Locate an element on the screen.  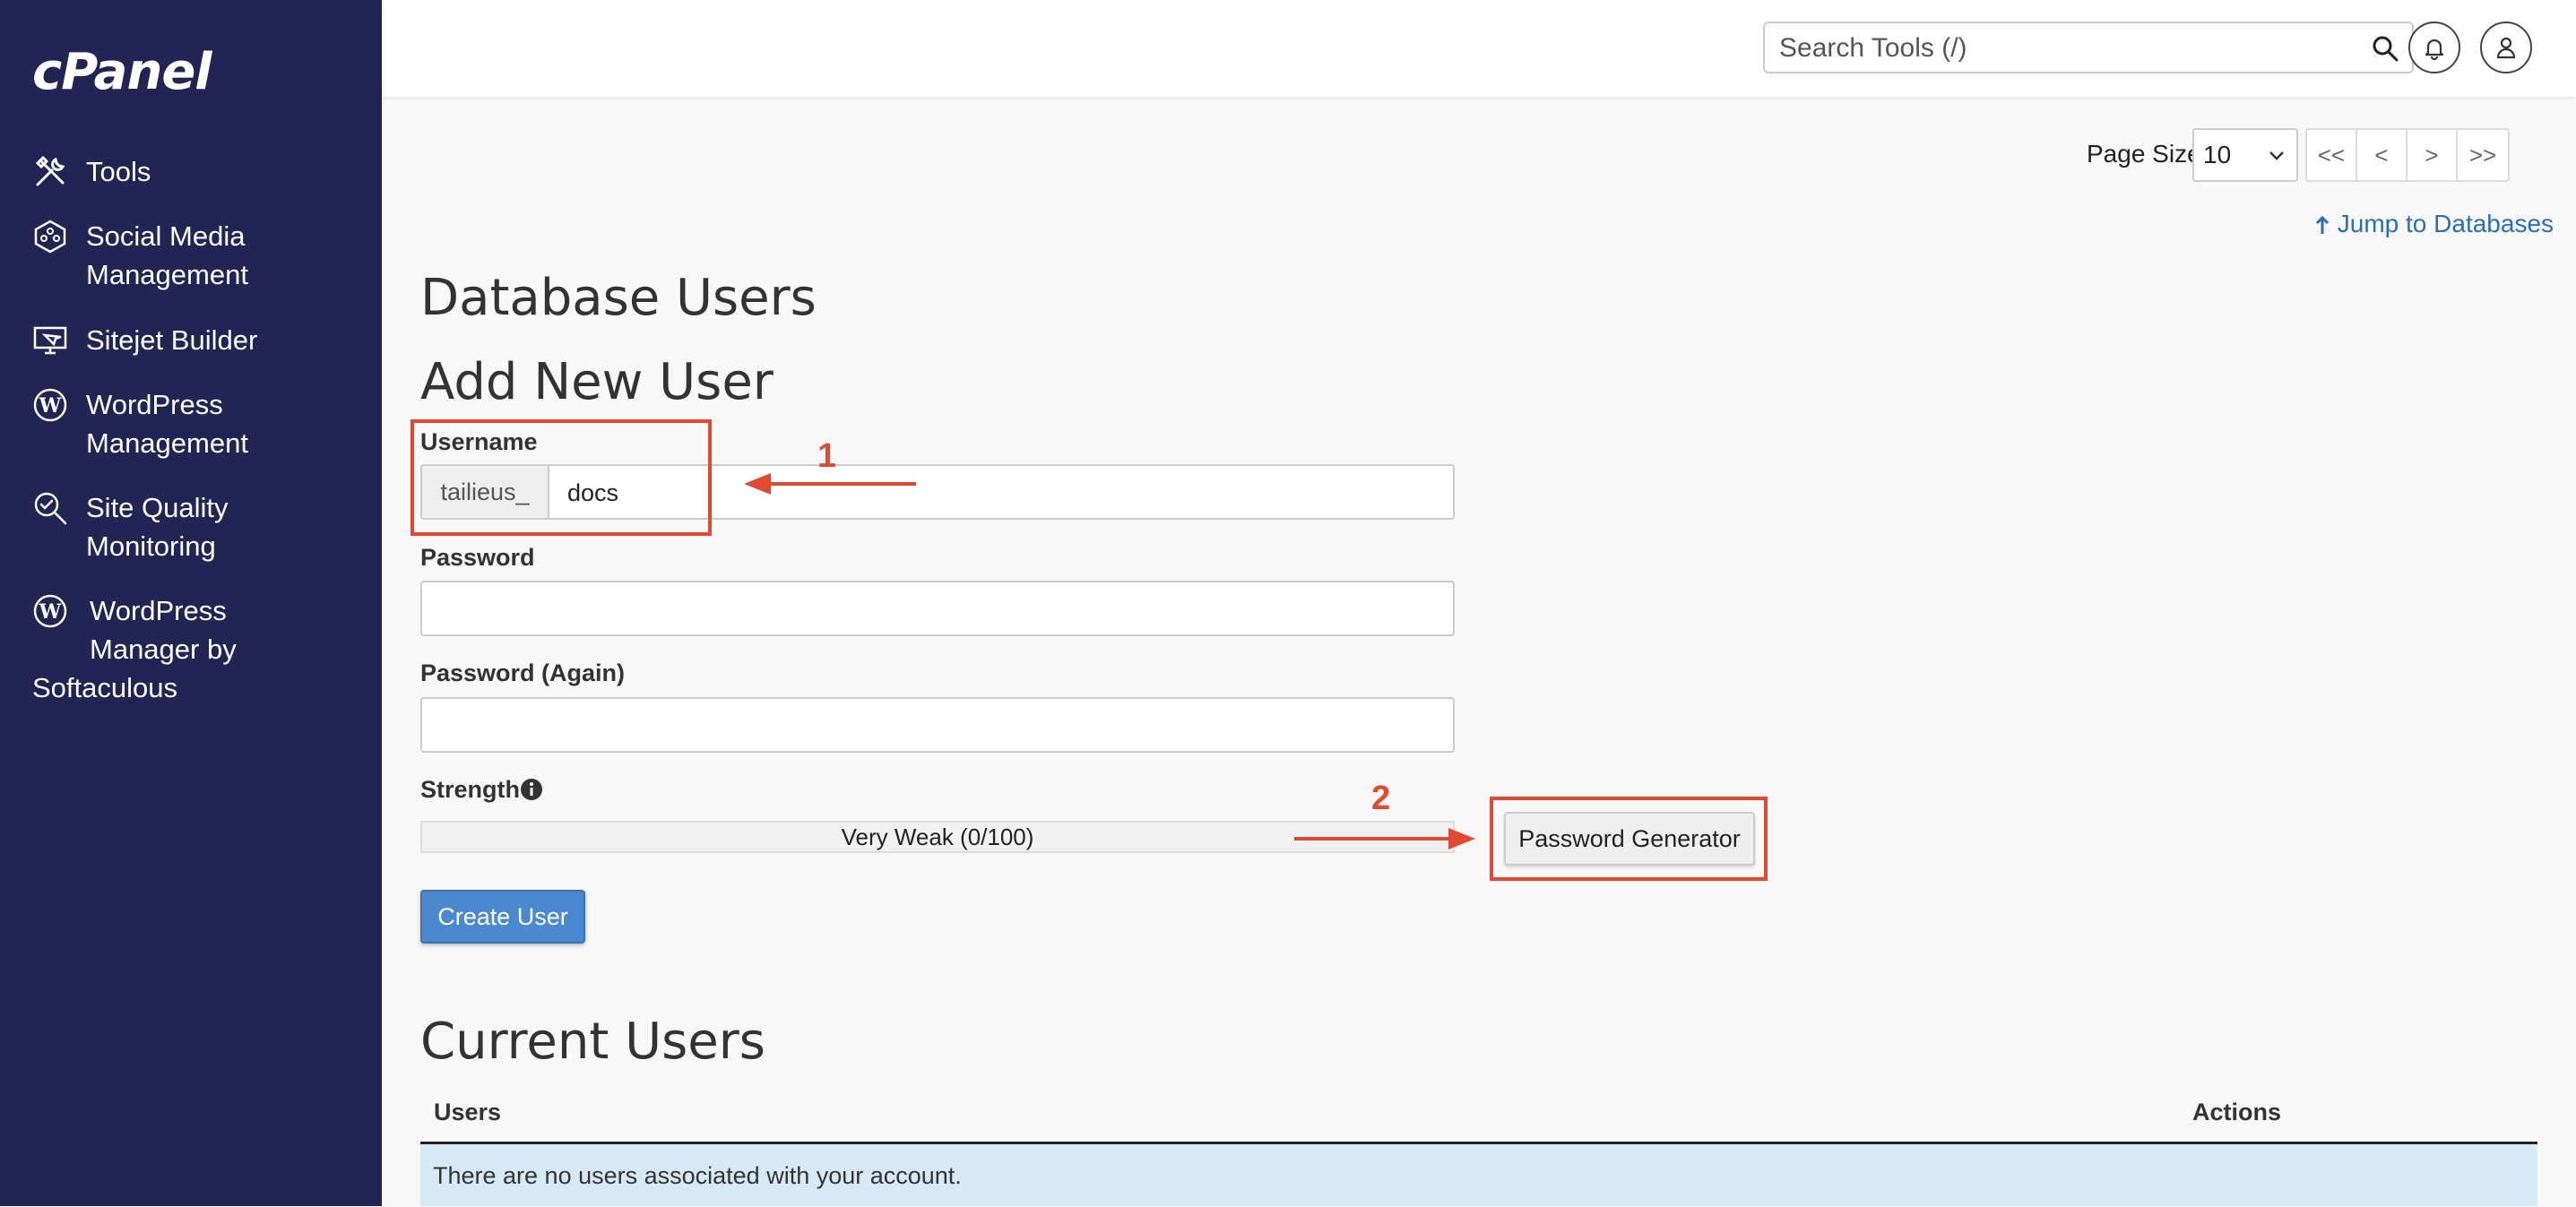
sidebar-item-social-media: Social Media Management is located at coordinates (140, 255).